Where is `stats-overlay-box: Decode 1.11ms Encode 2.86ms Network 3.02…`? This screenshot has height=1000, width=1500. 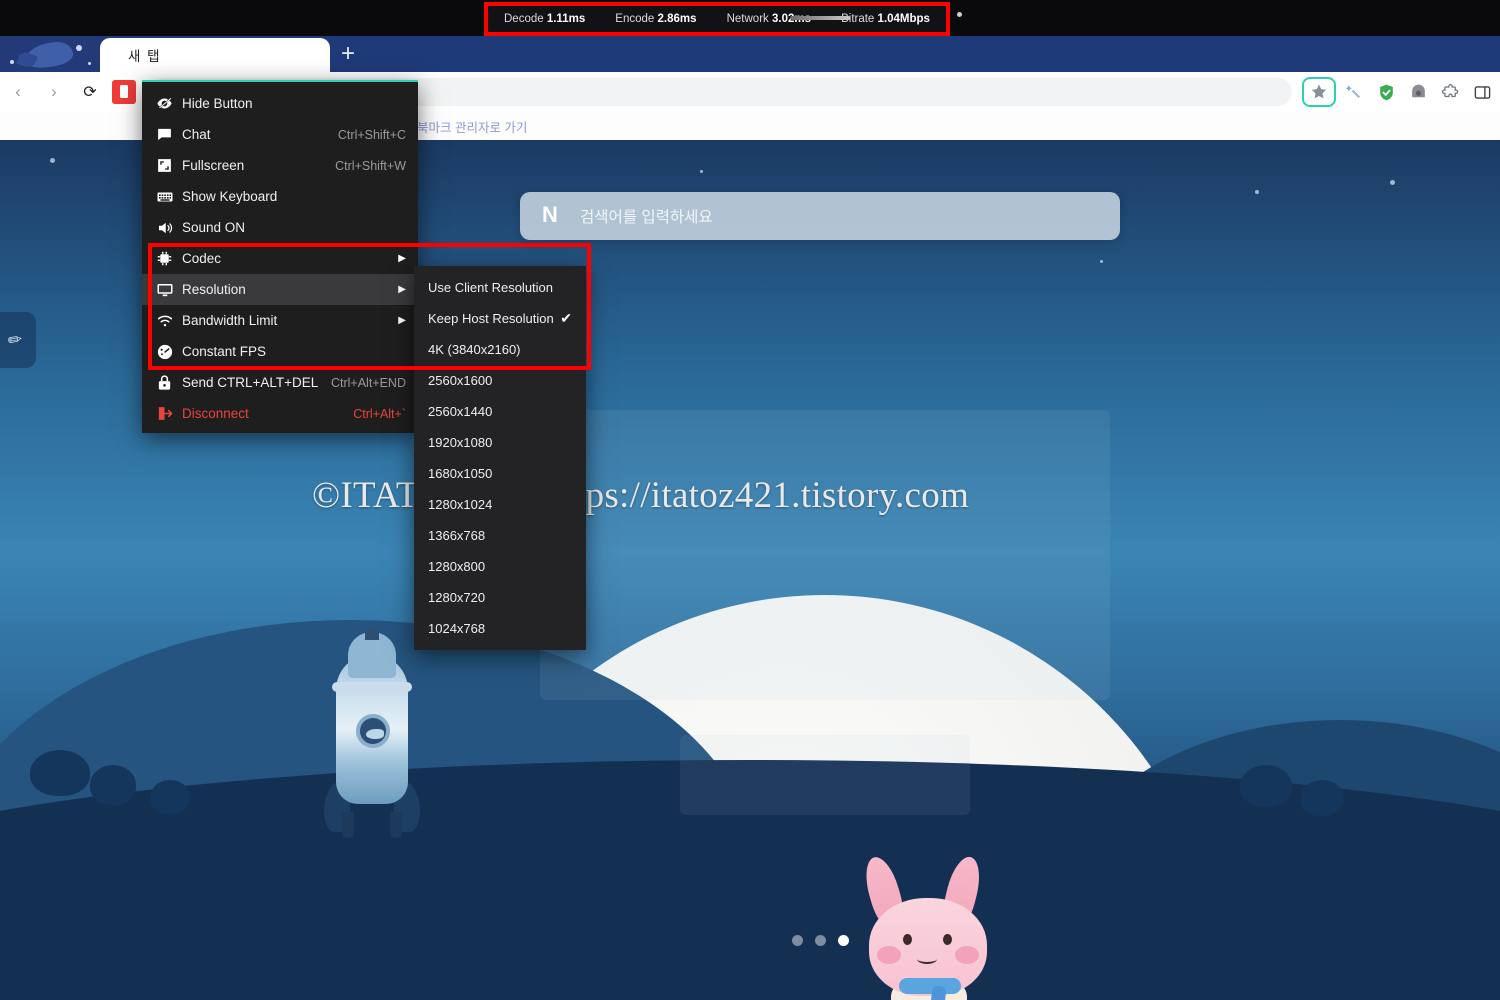 stats-overlay-box: Decode 1.11ms Encode 2.86ms Network 3.02… is located at coordinates (717, 19).